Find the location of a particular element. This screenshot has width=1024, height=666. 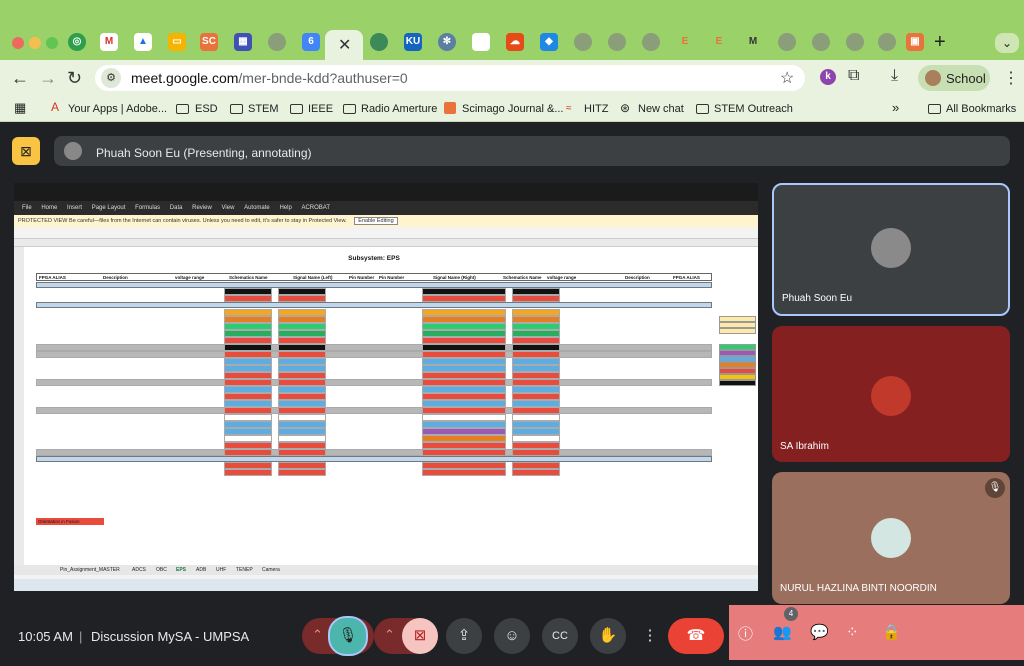

tab-icon-sc: SC is located at coordinates (209, 42).